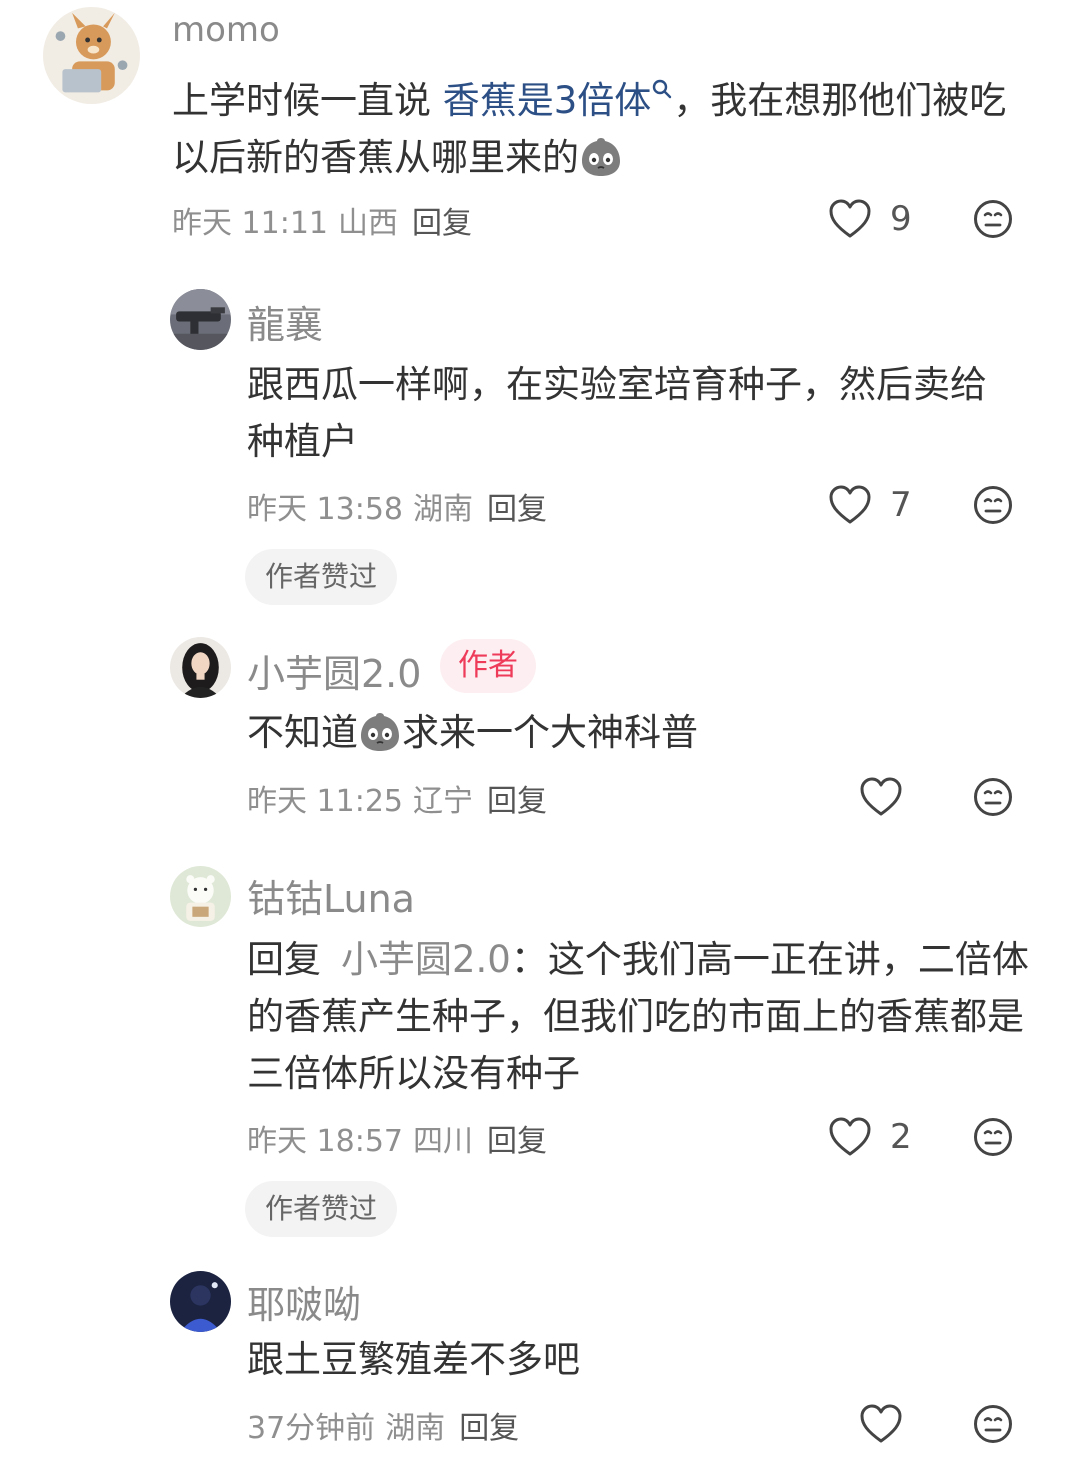  What do you see at coordinates (529, 959) in the screenshot?
I see `comment-text-part: ：` at bounding box center [529, 959].